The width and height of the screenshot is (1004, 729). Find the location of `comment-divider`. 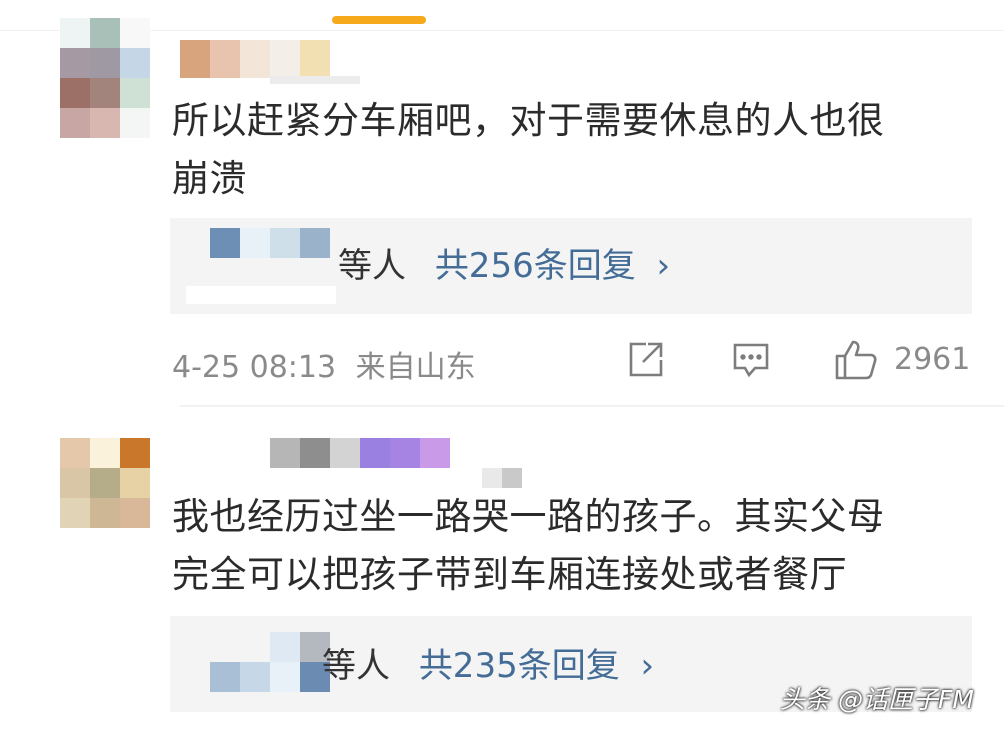

comment-divider is located at coordinates (592, 406).